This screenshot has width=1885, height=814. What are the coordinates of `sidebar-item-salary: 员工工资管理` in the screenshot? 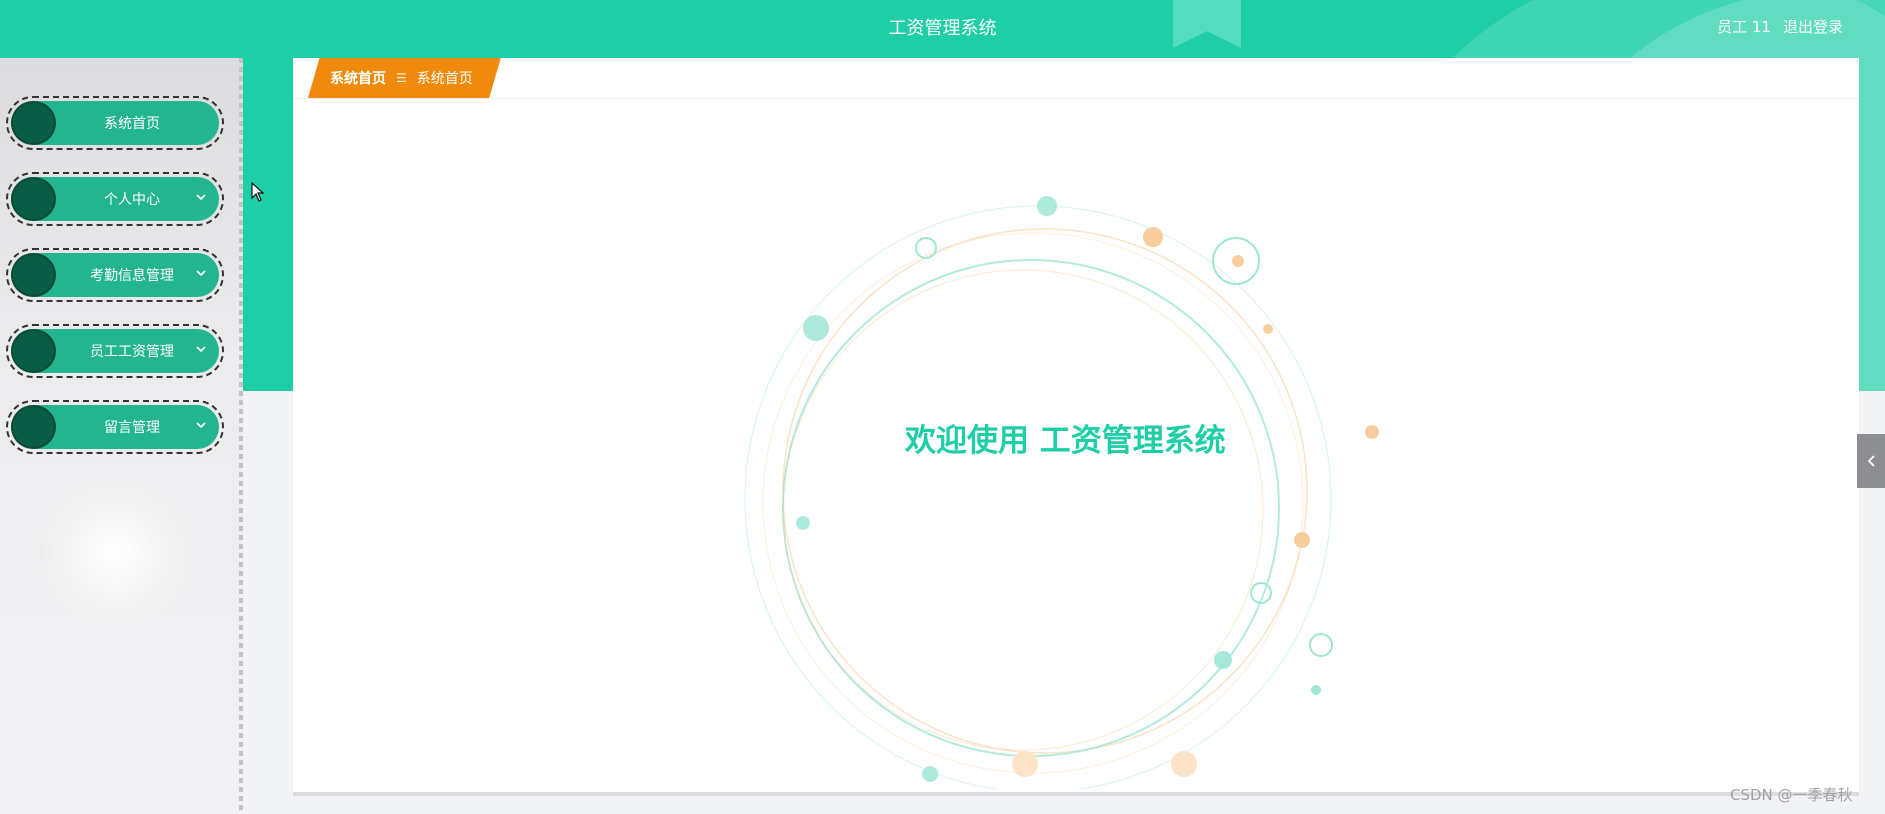 It's located at (115, 351).